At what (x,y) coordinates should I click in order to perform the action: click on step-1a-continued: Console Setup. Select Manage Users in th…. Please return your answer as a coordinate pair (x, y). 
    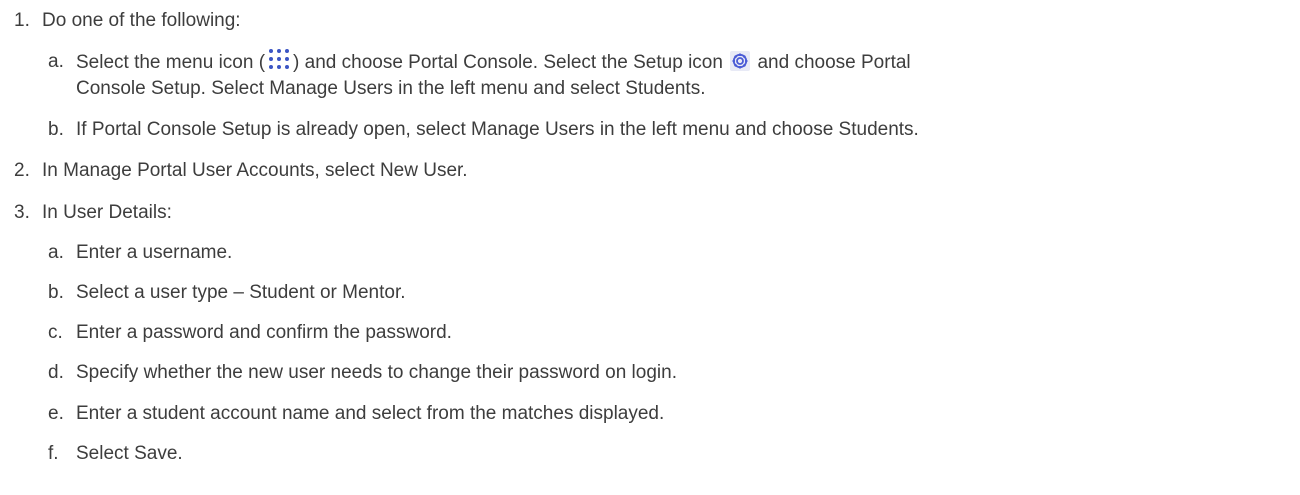
    Looking at the image, I should click on (650, 89).